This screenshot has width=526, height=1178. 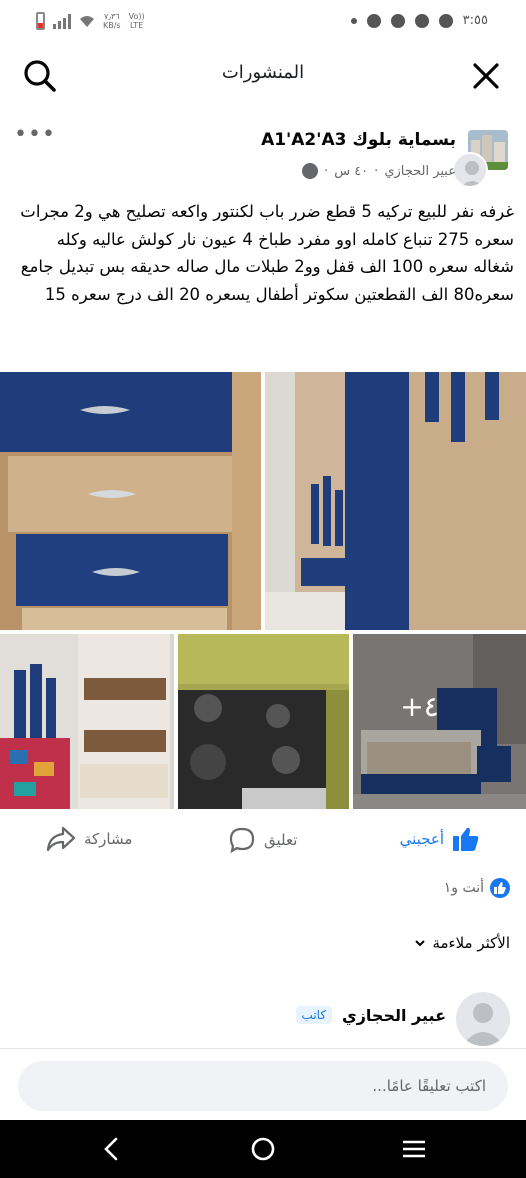 I want to click on snapchat-icon, so click(x=373, y=20).